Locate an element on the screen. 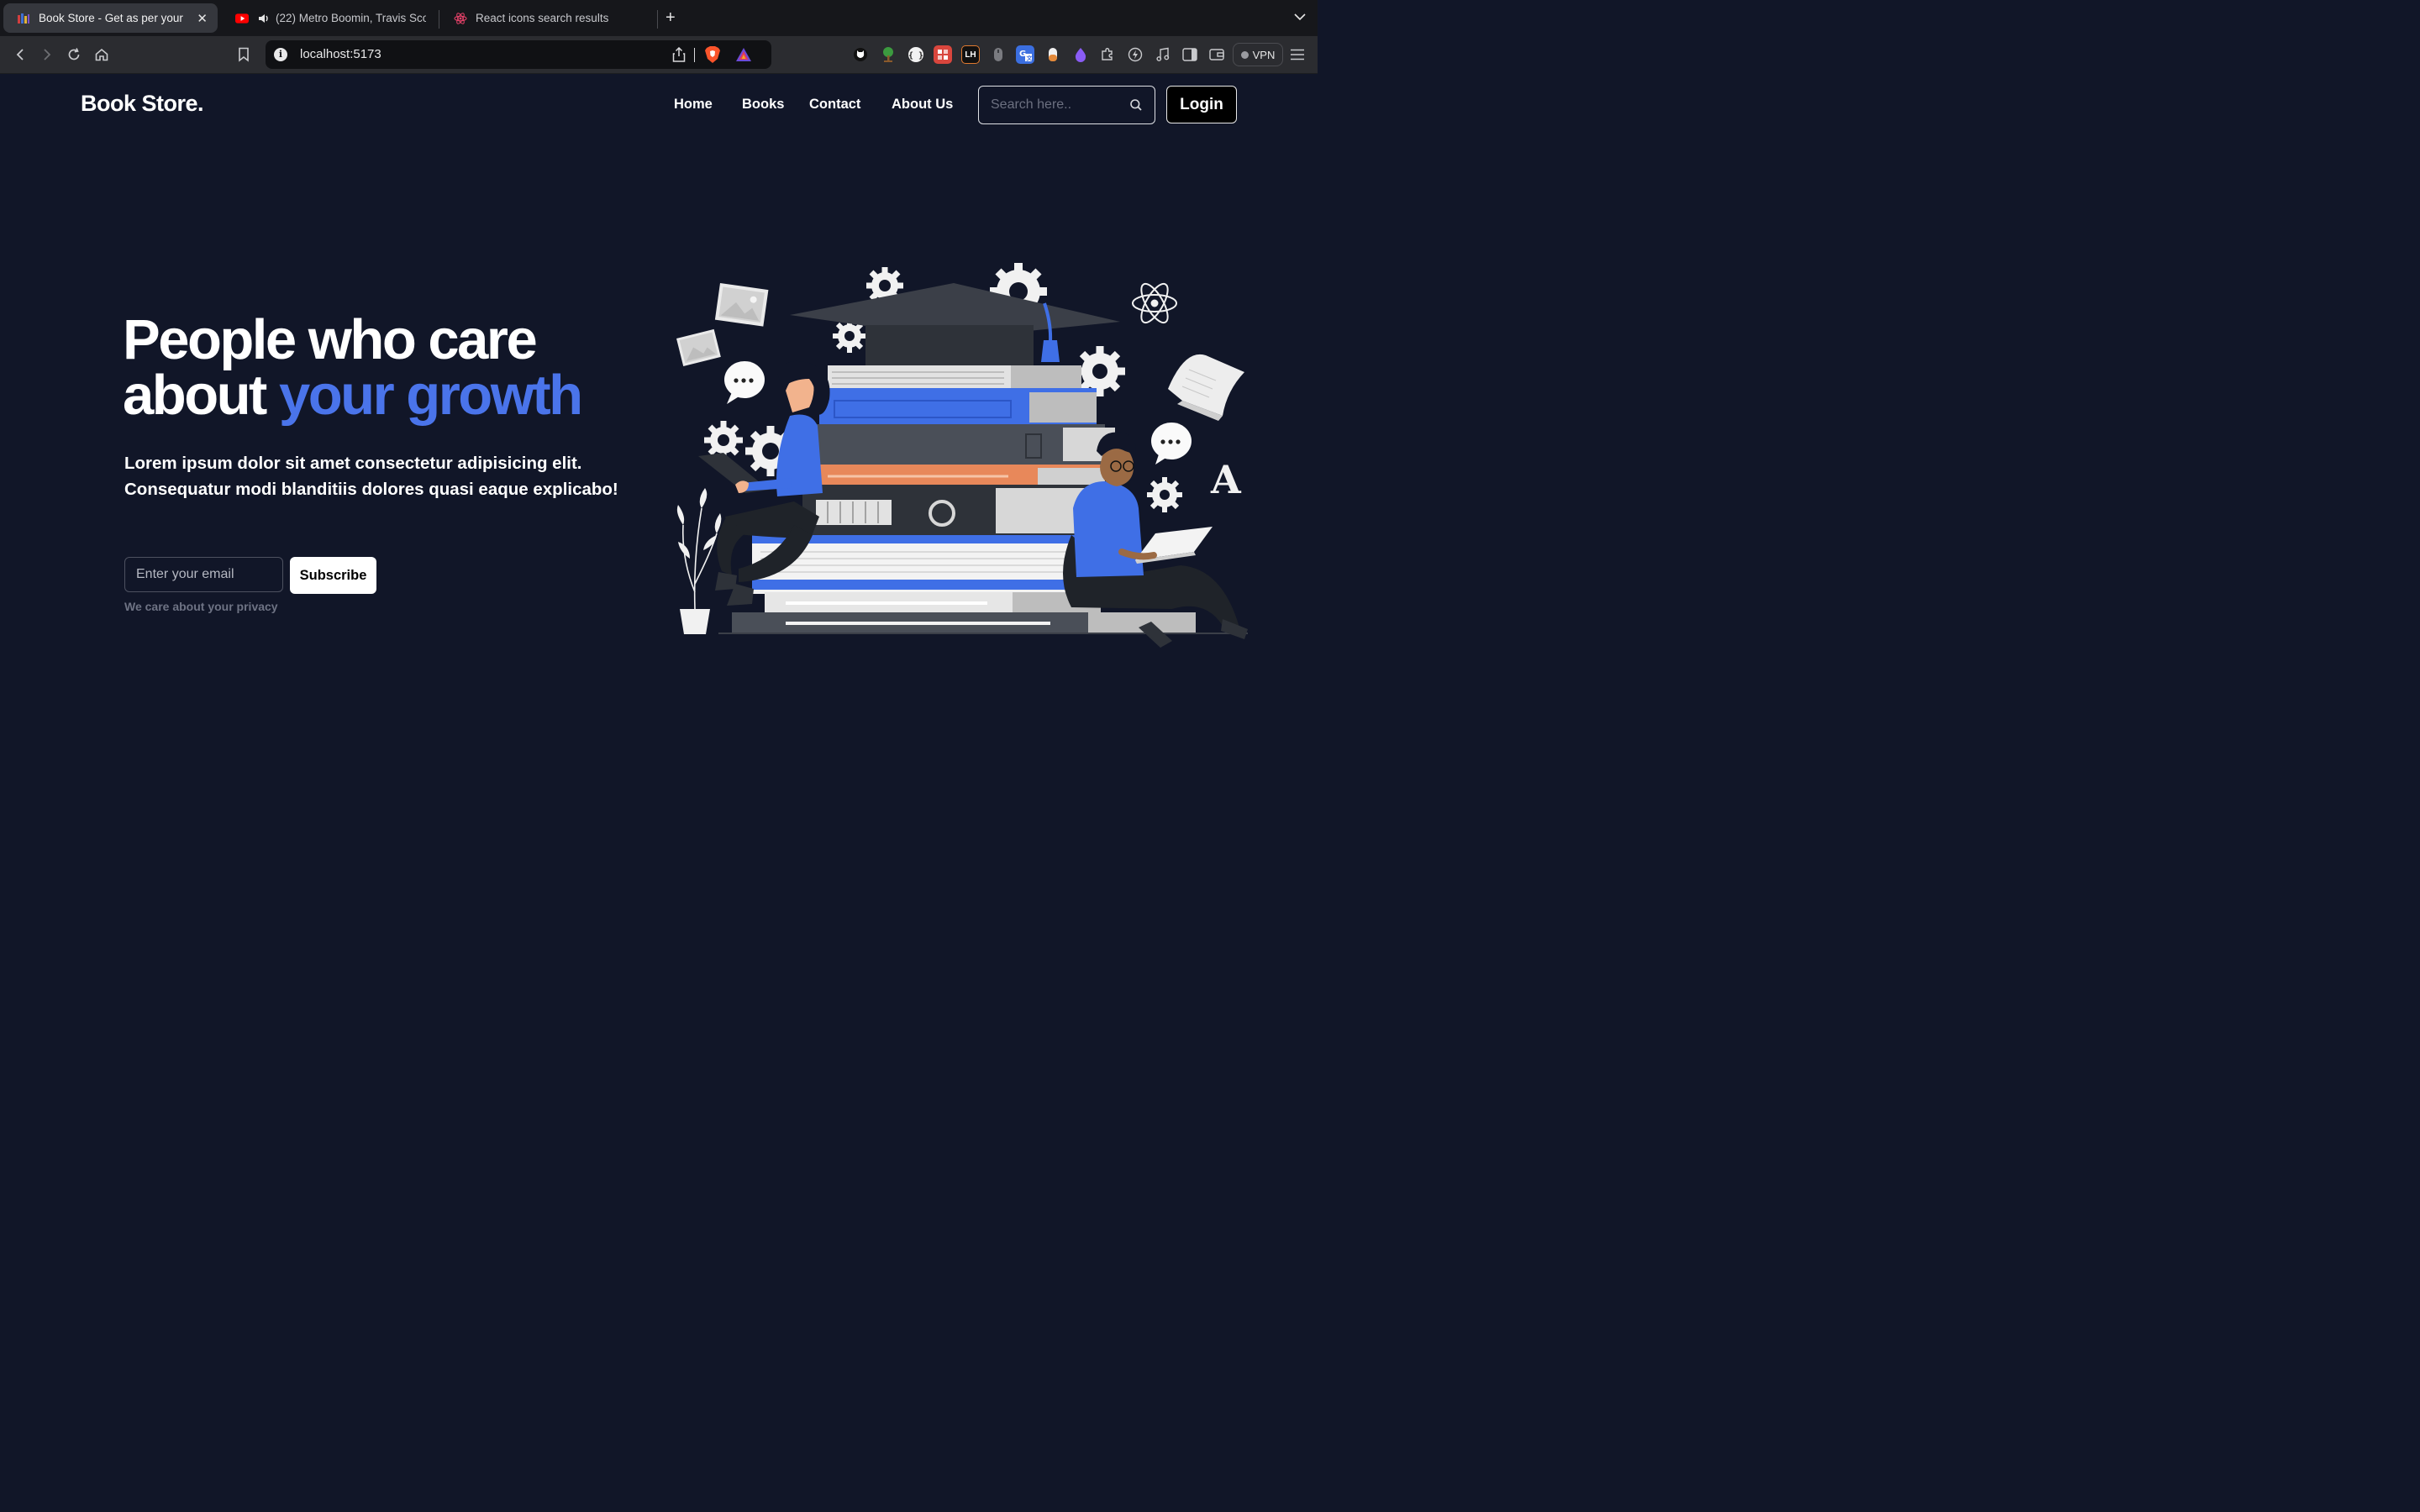 This screenshot has height=1512, width=2420. extensions-puzzle-icon is located at coordinates (1107, 54).